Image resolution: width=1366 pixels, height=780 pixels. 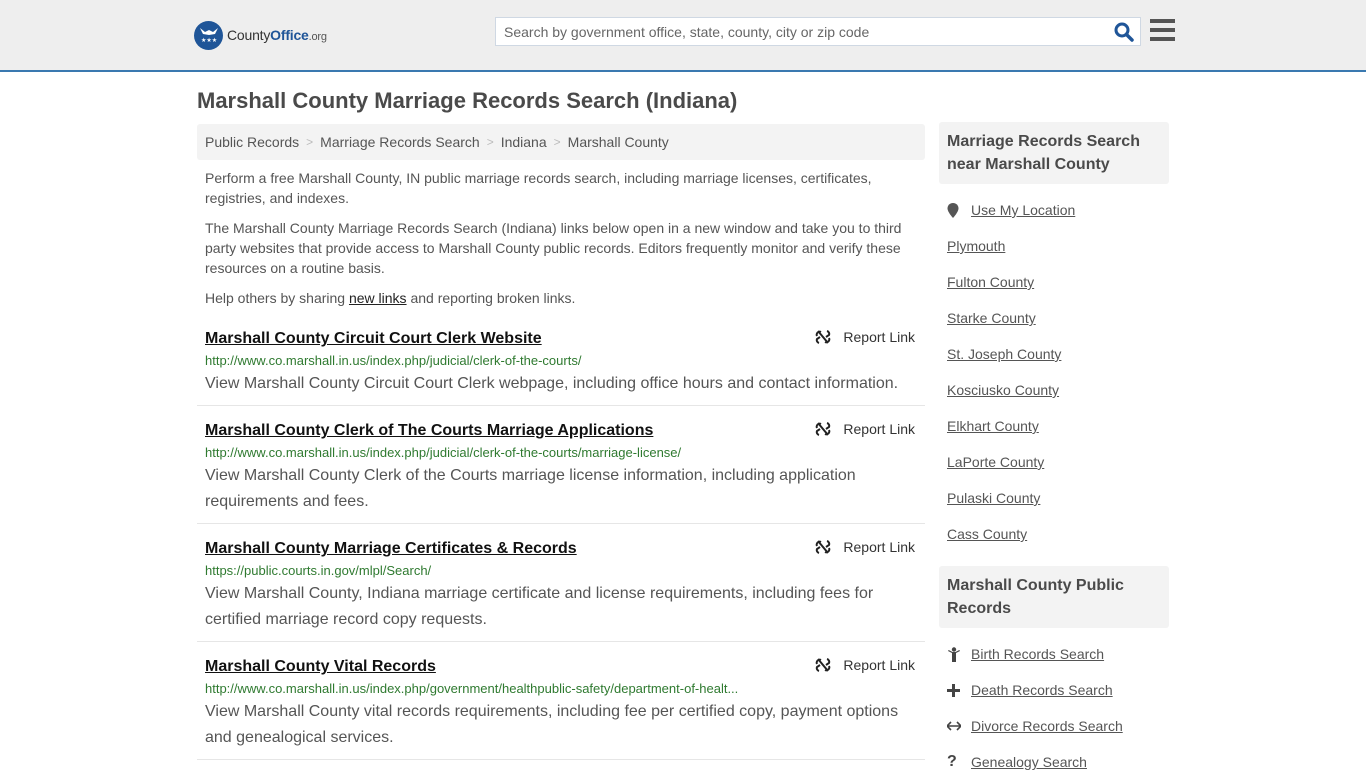 What do you see at coordinates (1124, 32) in the screenshot?
I see `search-icon` at bounding box center [1124, 32].